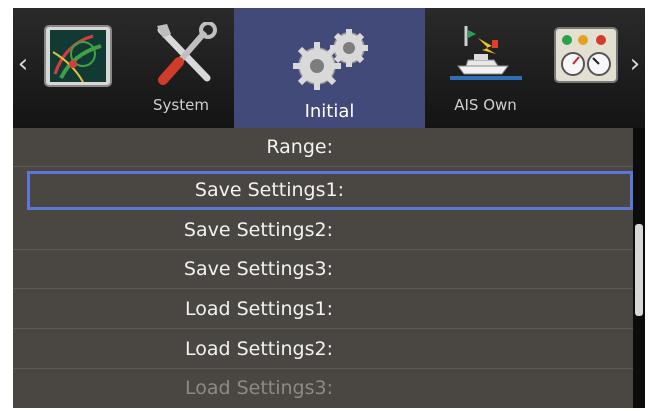  I want to click on list-item-load-settings-2: Load Settings2:, so click(323, 349).